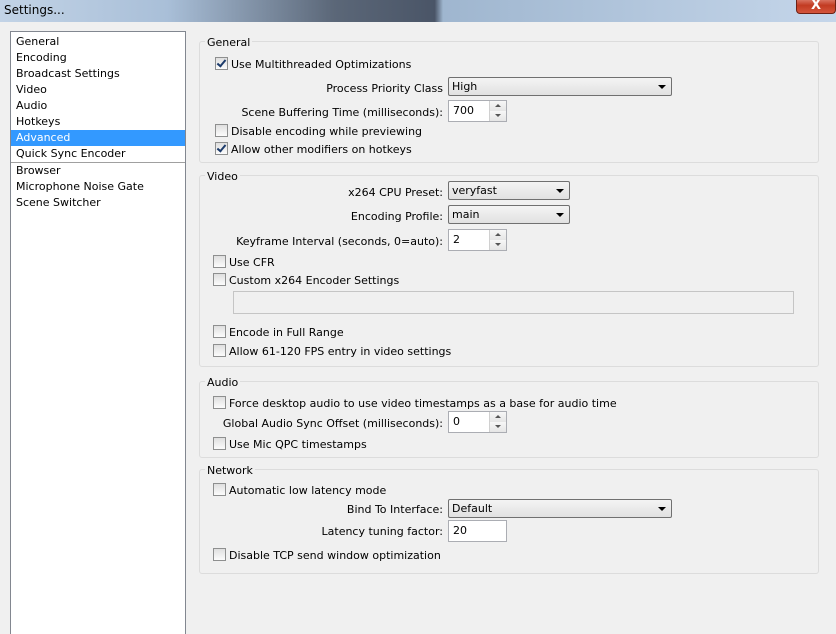  I want to click on sync-offset-value: 0, so click(456, 421).